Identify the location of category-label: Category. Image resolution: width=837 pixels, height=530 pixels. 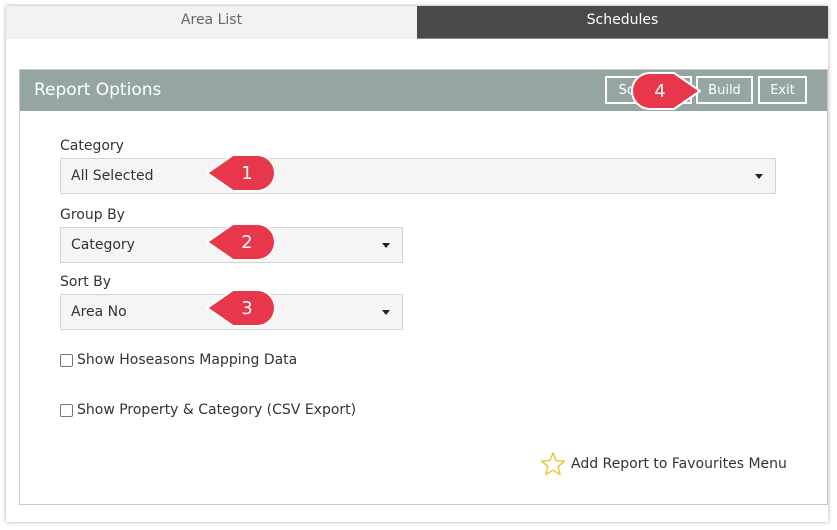
(92, 146).